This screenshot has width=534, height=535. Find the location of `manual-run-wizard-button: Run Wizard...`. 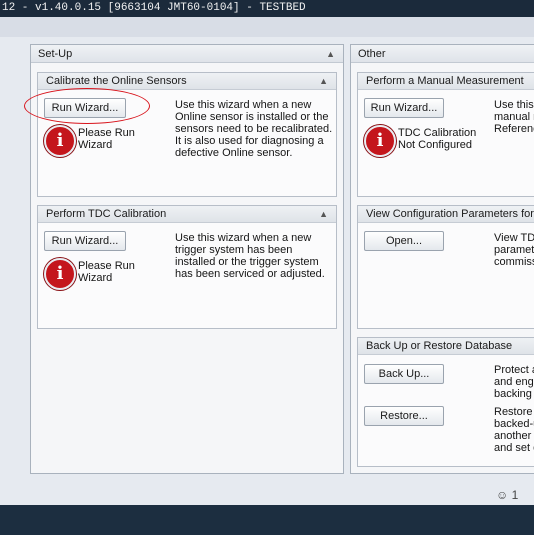

manual-run-wizard-button: Run Wizard... is located at coordinates (404, 108).